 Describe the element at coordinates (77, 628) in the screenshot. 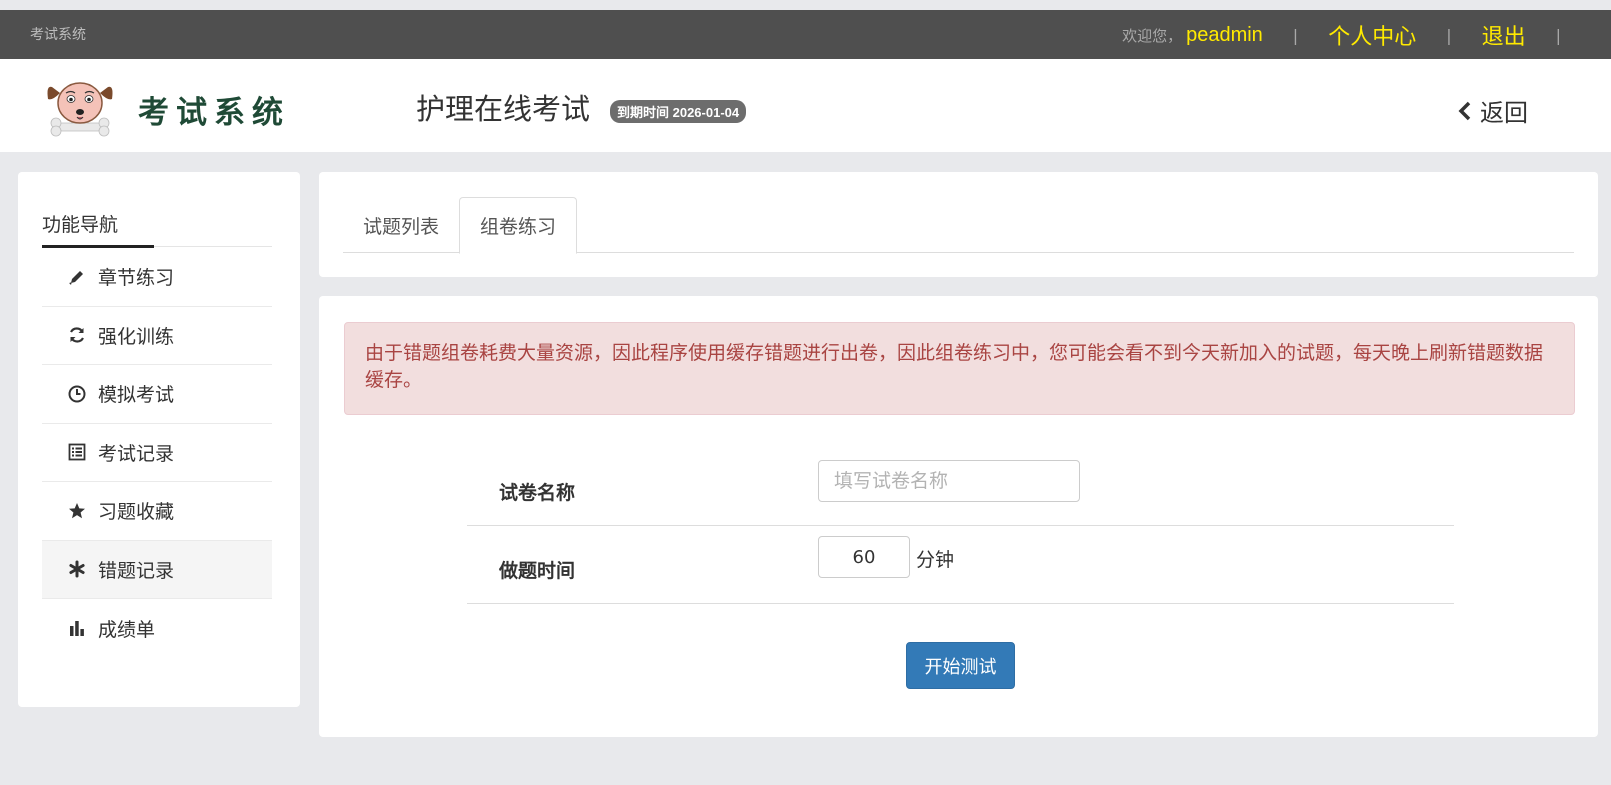

I see `bar-chart-icon` at that location.